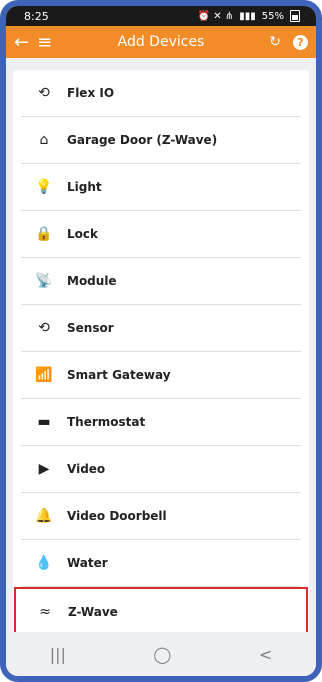  I want to click on app-header: ← ≡ Add Devices ↻ ?, so click(161, 42).